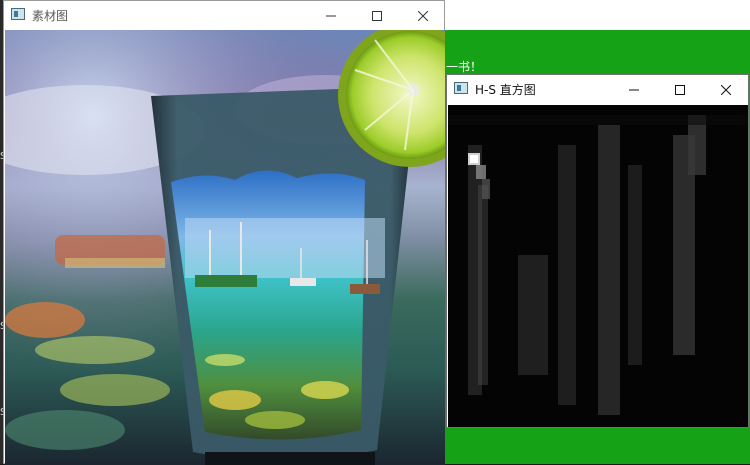  What do you see at coordinates (505, 90) in the screenshot?
I see `window-title: H-S 直方图` at bounding box center [505, 90].